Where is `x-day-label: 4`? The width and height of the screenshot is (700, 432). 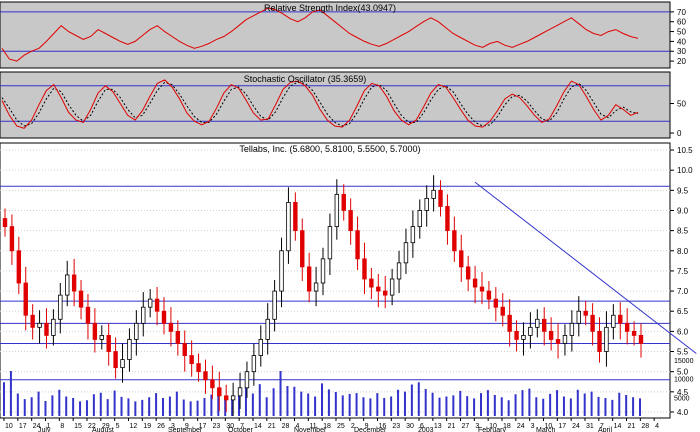 x-day-label: 4 is located at coordinates (657, 426).